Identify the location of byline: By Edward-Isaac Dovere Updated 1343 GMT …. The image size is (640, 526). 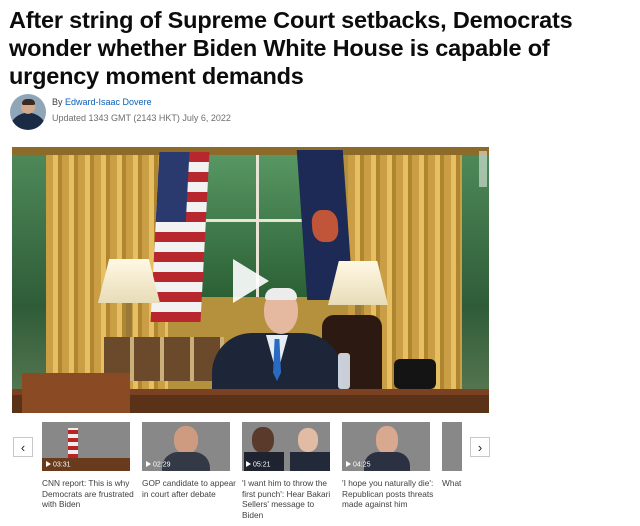
(210, 113).